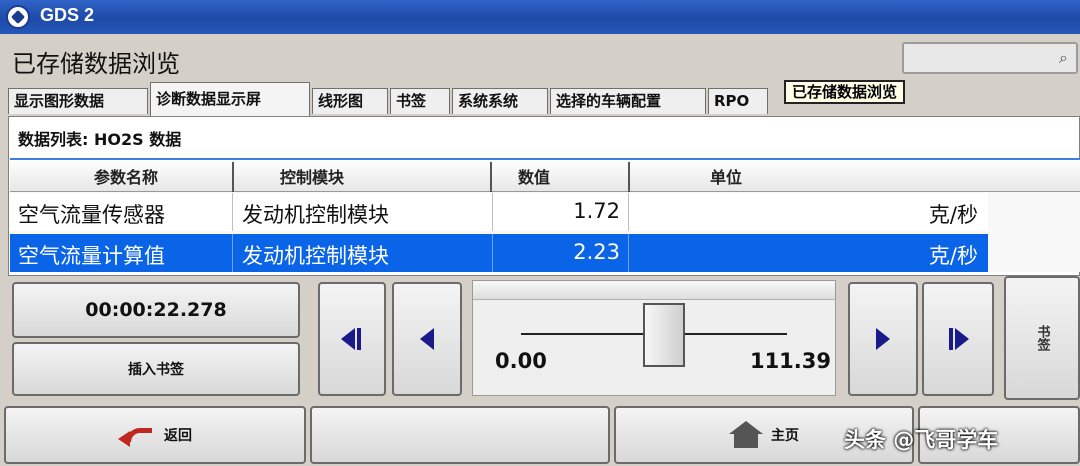 Image resolution: width=1080 pixels, height=466 pixels. What do you see at coordinates (91, 256) in the screenshot?
I see `cell-param-name: 空气流量计算值` at bounding box center [91, 256].